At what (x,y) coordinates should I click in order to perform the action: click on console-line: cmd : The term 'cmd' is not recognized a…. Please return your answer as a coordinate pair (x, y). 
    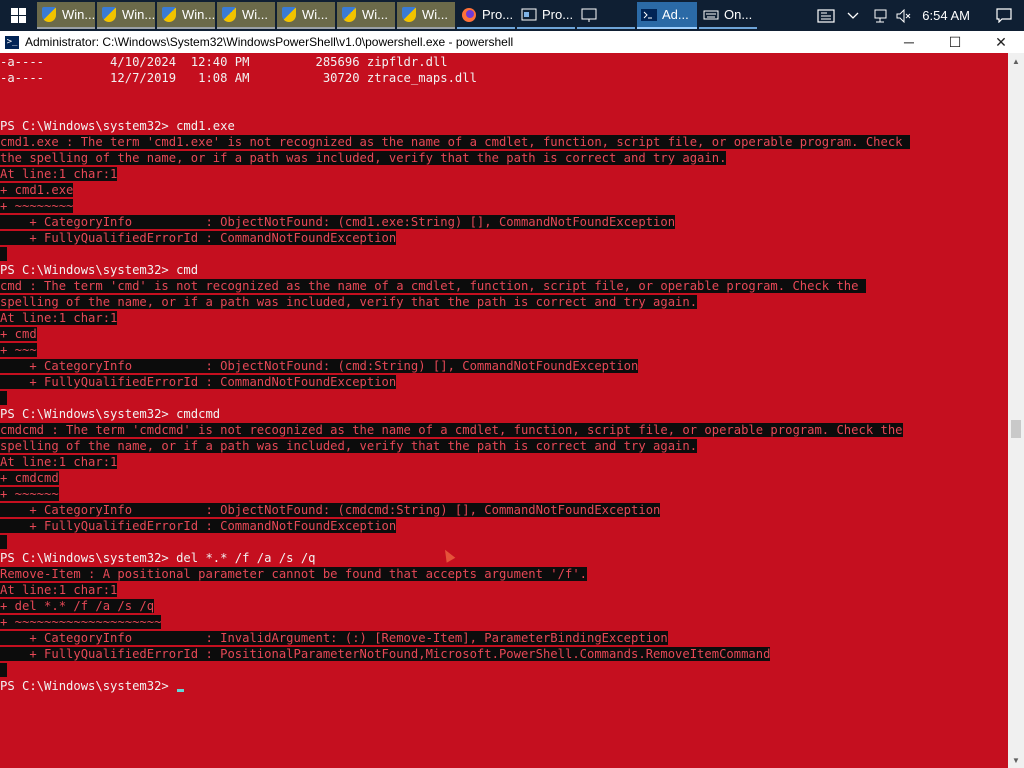
    Looking at the image, I should click on (455, 286).